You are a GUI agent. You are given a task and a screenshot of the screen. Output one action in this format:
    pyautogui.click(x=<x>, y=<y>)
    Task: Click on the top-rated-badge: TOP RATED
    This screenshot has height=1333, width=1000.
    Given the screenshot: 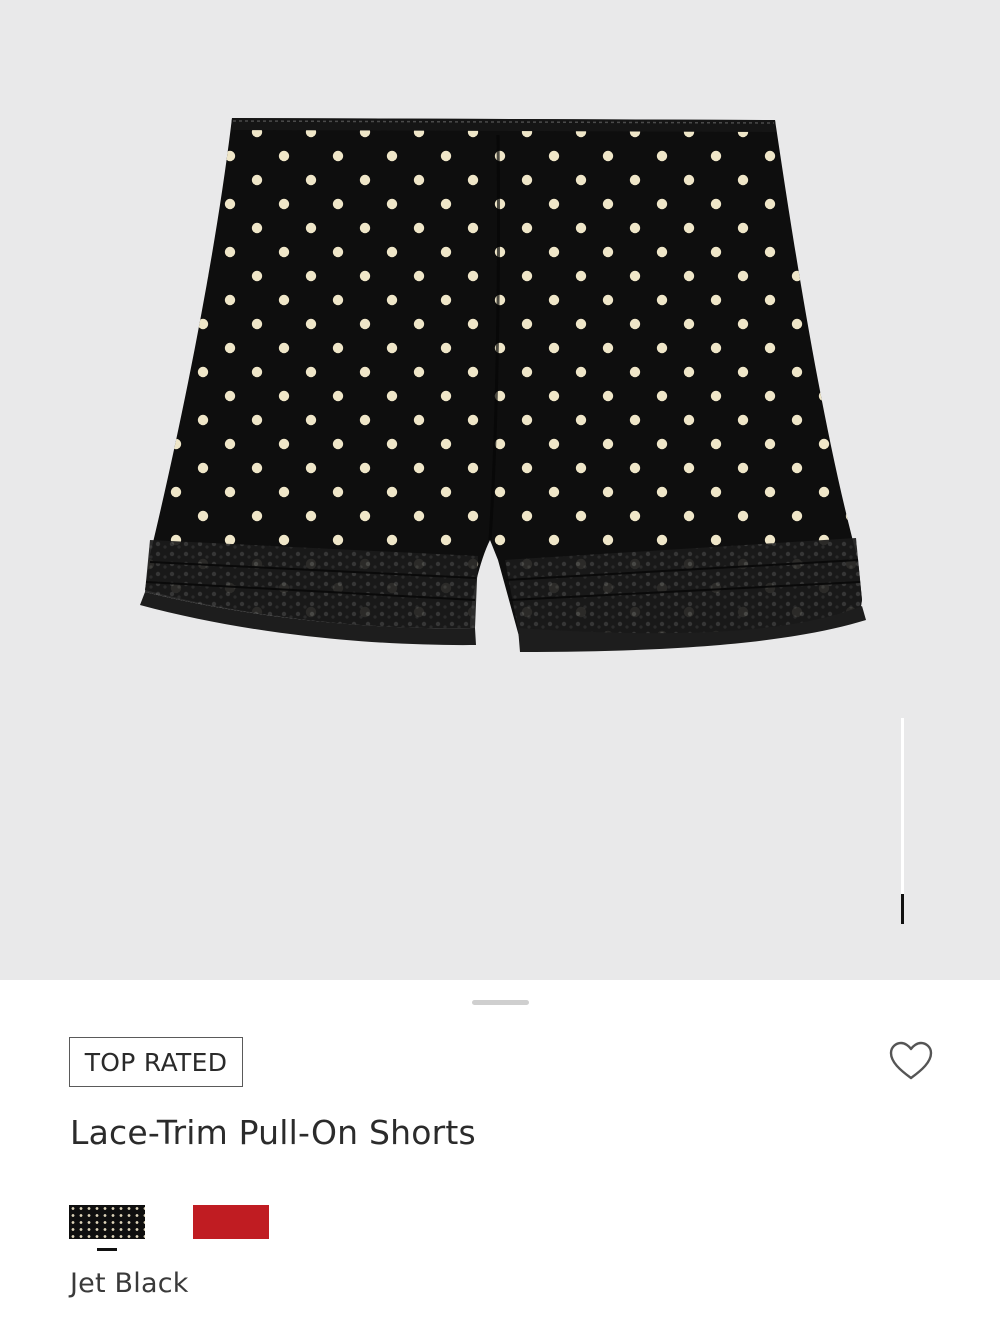 What is the action you would take?
    pyautogui.click(x=156, y=1062)
    